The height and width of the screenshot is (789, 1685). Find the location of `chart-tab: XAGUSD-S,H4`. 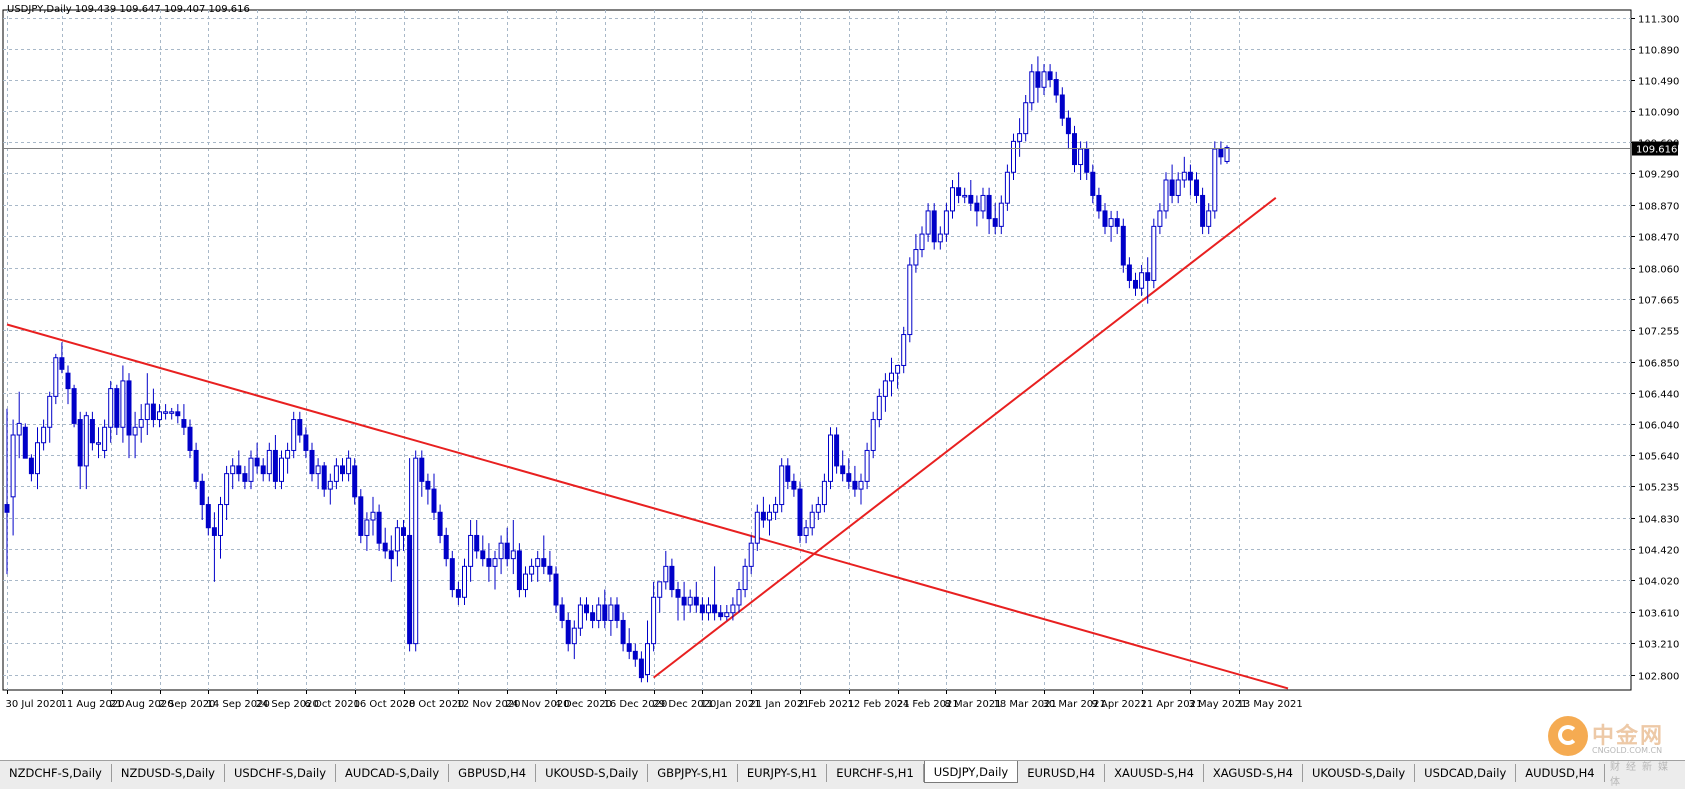

chart-tab: XAGUSD-S,H4 is located at coordinates (1253, 773).